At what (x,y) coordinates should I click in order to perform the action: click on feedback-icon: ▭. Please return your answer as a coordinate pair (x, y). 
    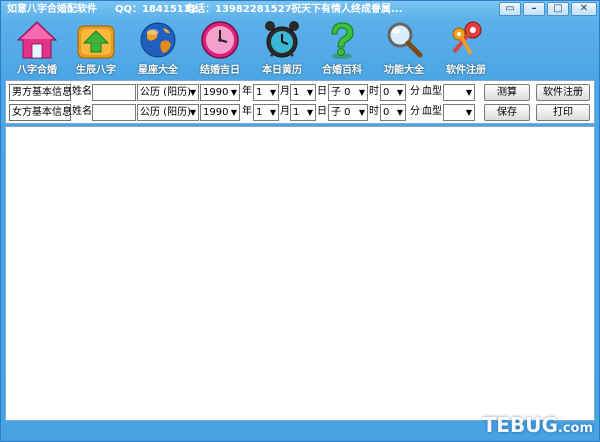
    Looking at the image, I should click on (510, 9).